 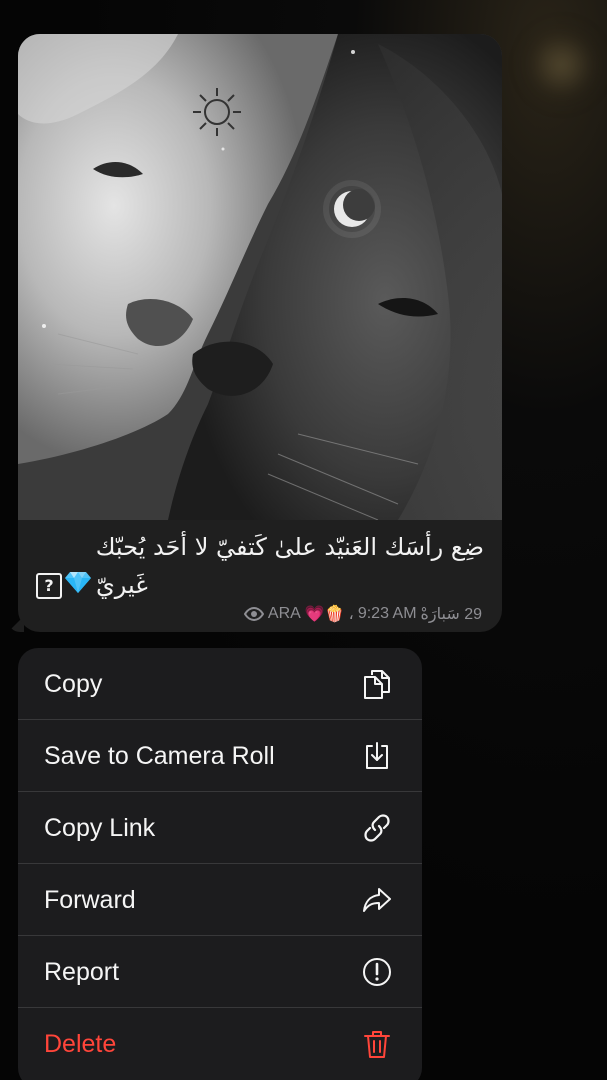 What do you see at coordinates (90, 899) in the screenshot?
I see `menu-label-forward: Forward` at bounding box center [90, 899].